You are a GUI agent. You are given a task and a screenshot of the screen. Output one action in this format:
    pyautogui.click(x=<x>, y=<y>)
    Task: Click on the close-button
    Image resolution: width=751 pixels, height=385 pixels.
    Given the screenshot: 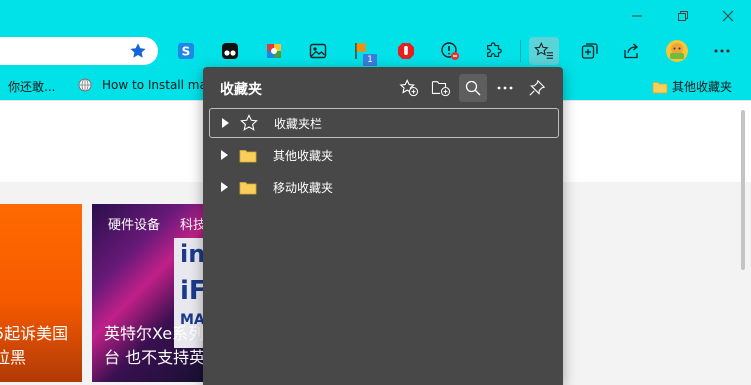 What is the action you would take?
    pyautogui.click(x=728, y=16)
    